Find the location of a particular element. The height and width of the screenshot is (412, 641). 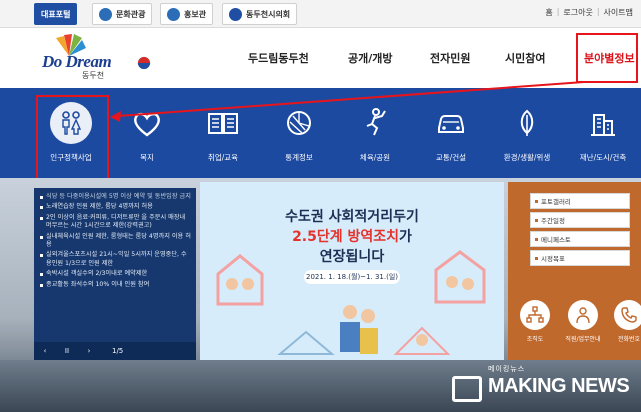

news-controls: ‹ II › 1/5 is located at coordinates (115, 351).